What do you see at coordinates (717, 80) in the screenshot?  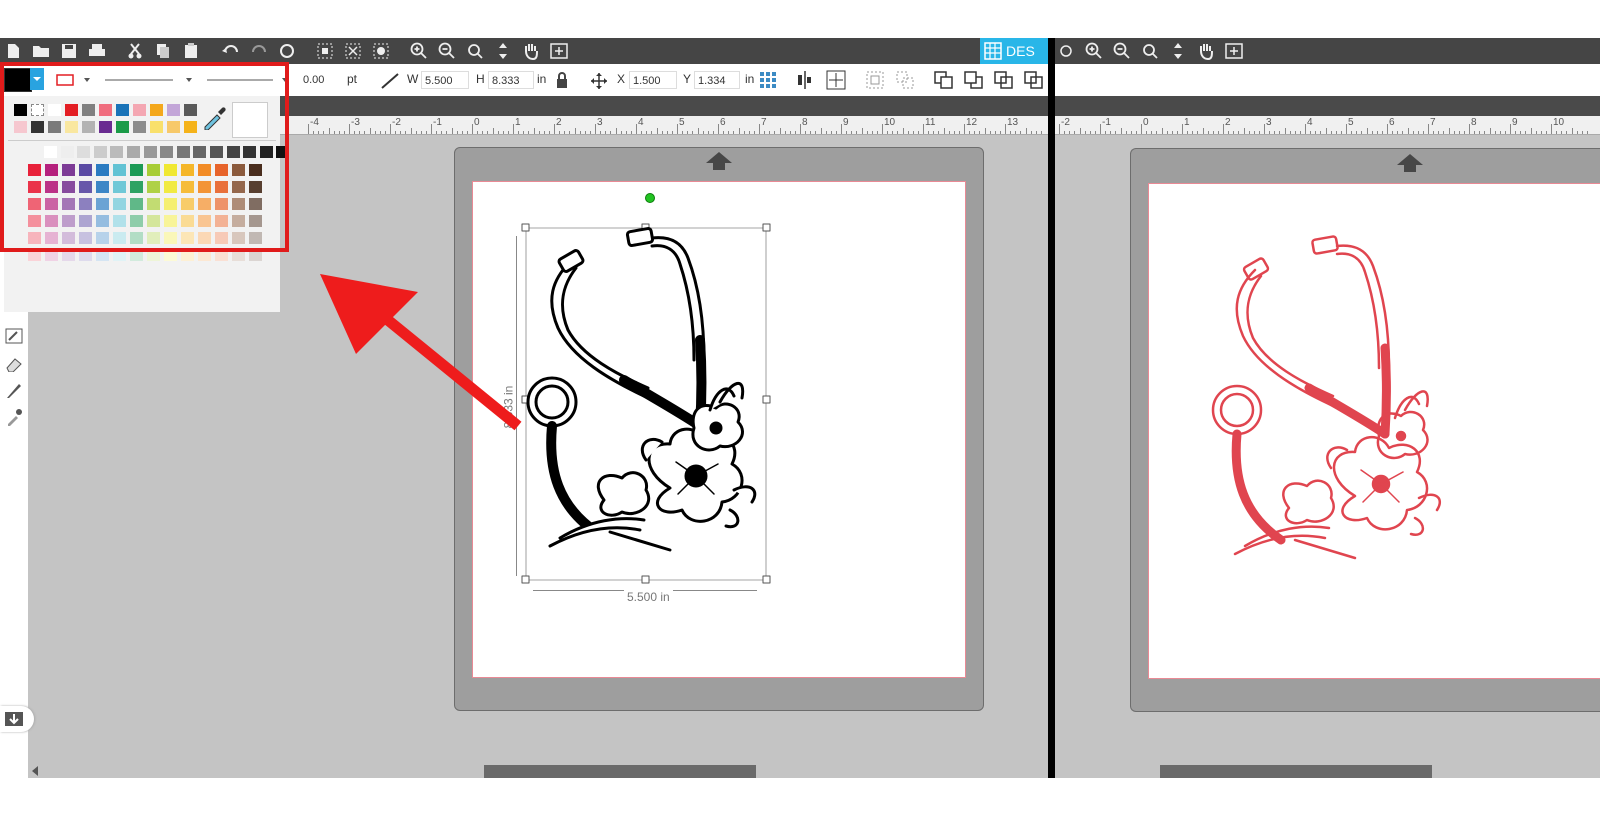 I see `y-position-input: 1.334` at bounding box center [717, 80].